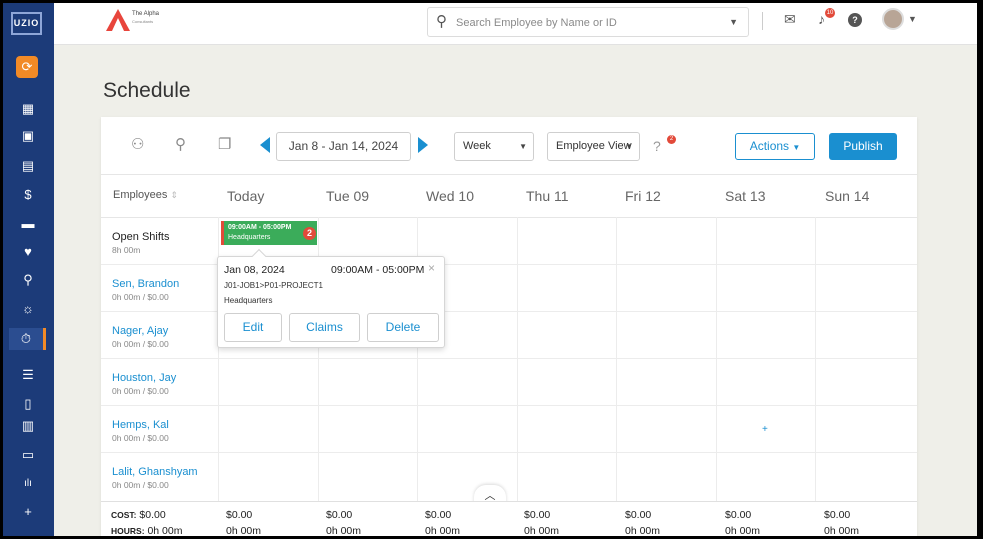 This screenshot has height=539, width=983. I want to click on day-header-thu: Thu 11, so click(547, 196).